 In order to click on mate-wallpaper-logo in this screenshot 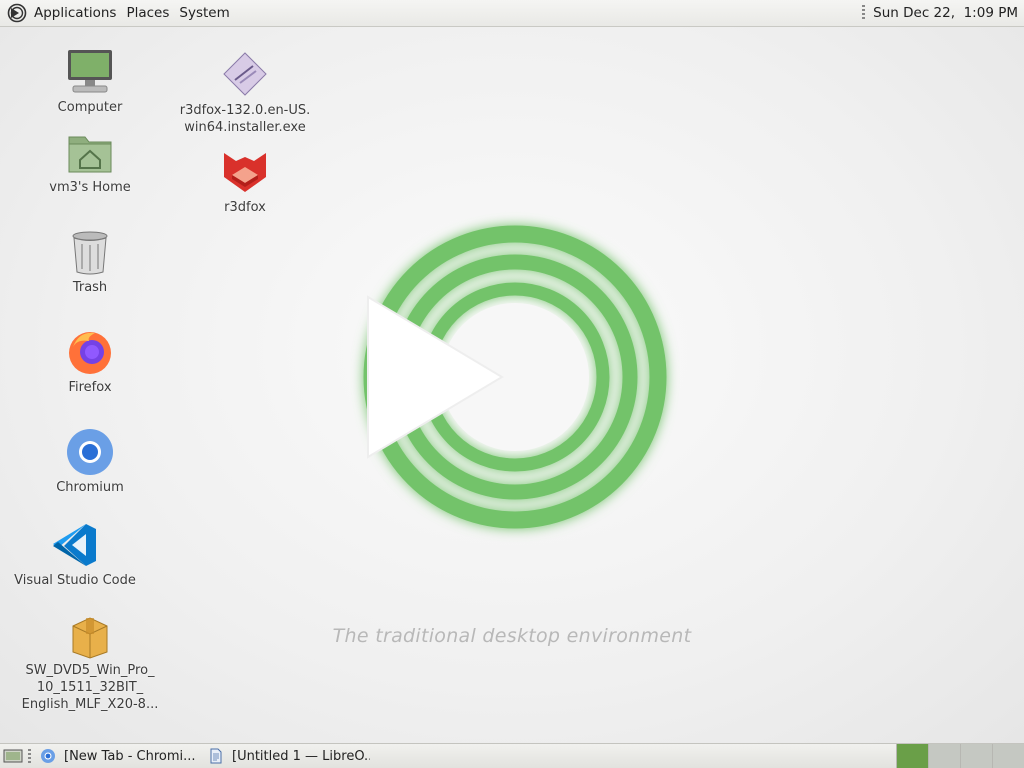, I will do `click(515, 377)`.